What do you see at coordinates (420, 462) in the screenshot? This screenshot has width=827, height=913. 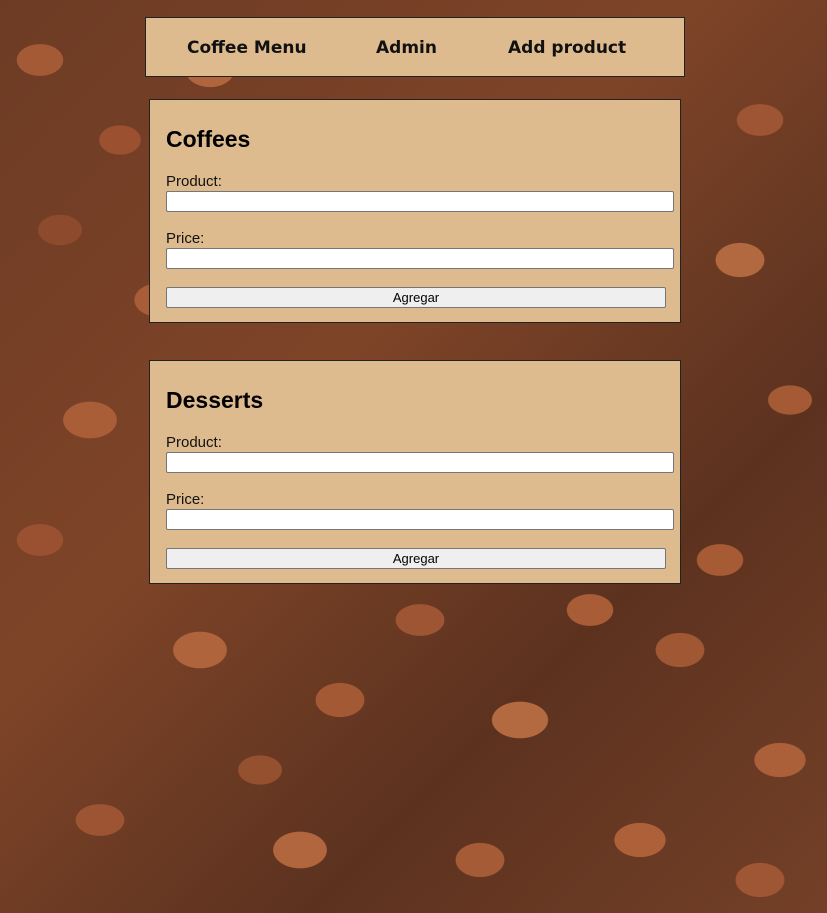 I see `desserts-product-input` at bounding box center [420, 462].